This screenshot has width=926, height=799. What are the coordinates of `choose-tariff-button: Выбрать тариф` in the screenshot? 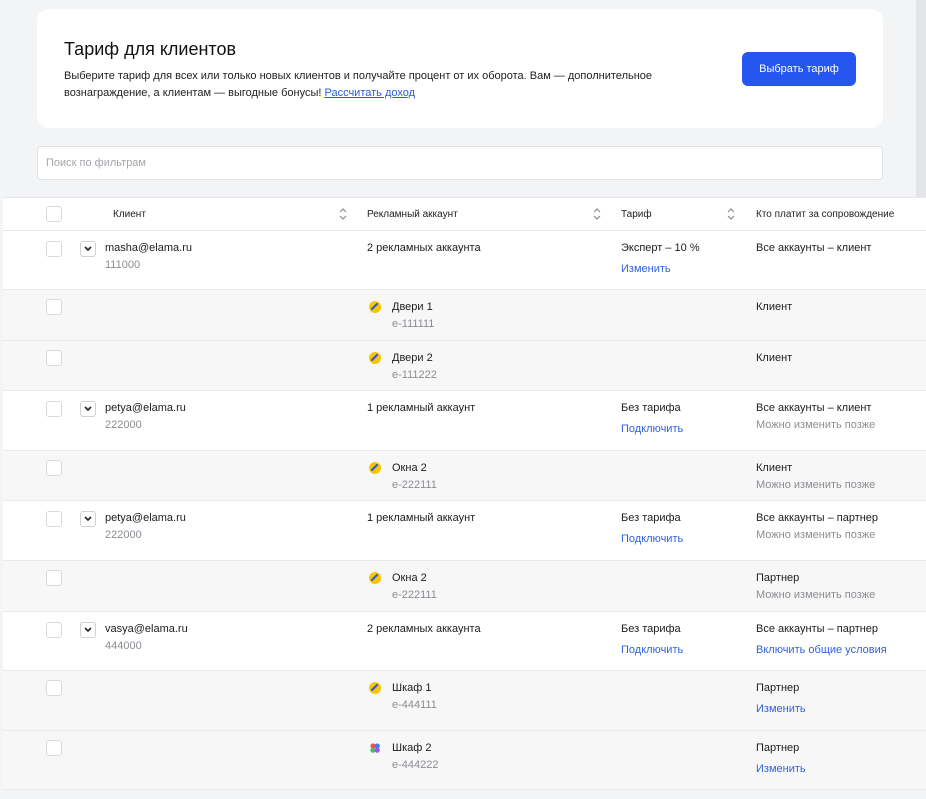 It's located at (799, 69).